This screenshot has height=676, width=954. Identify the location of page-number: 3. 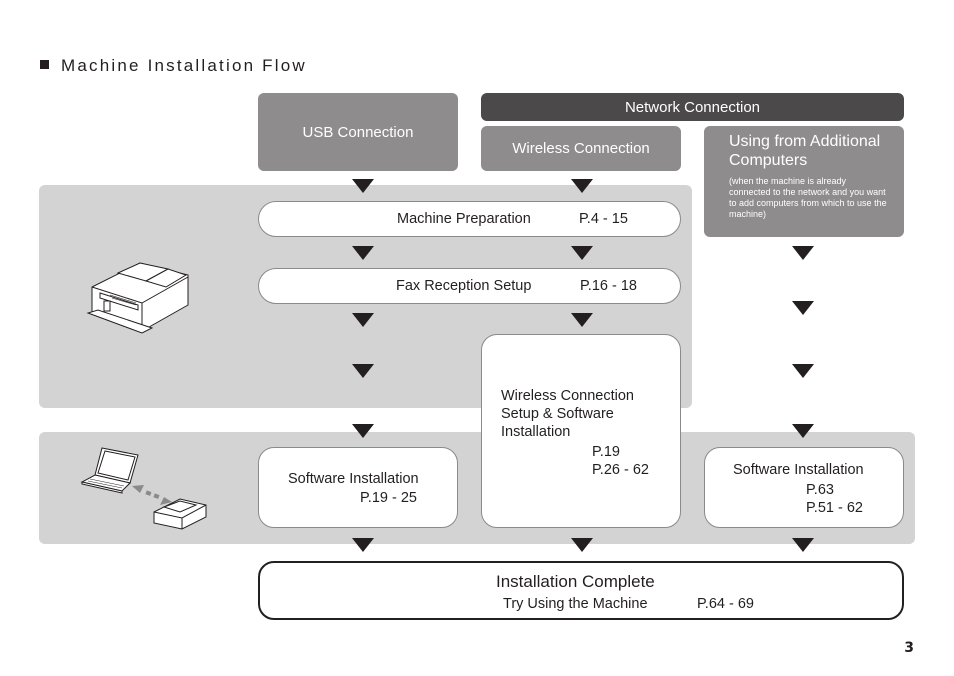
(909, 648).